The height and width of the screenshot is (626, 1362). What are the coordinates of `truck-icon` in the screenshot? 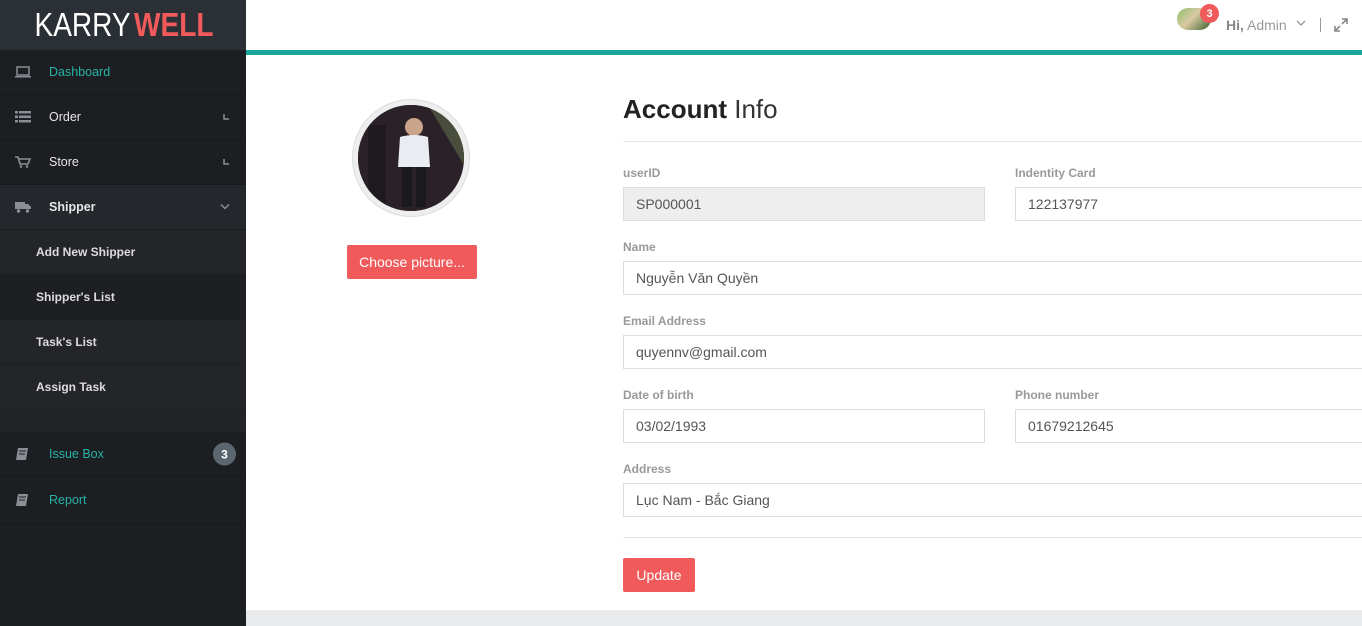 It's located at (23, 207).